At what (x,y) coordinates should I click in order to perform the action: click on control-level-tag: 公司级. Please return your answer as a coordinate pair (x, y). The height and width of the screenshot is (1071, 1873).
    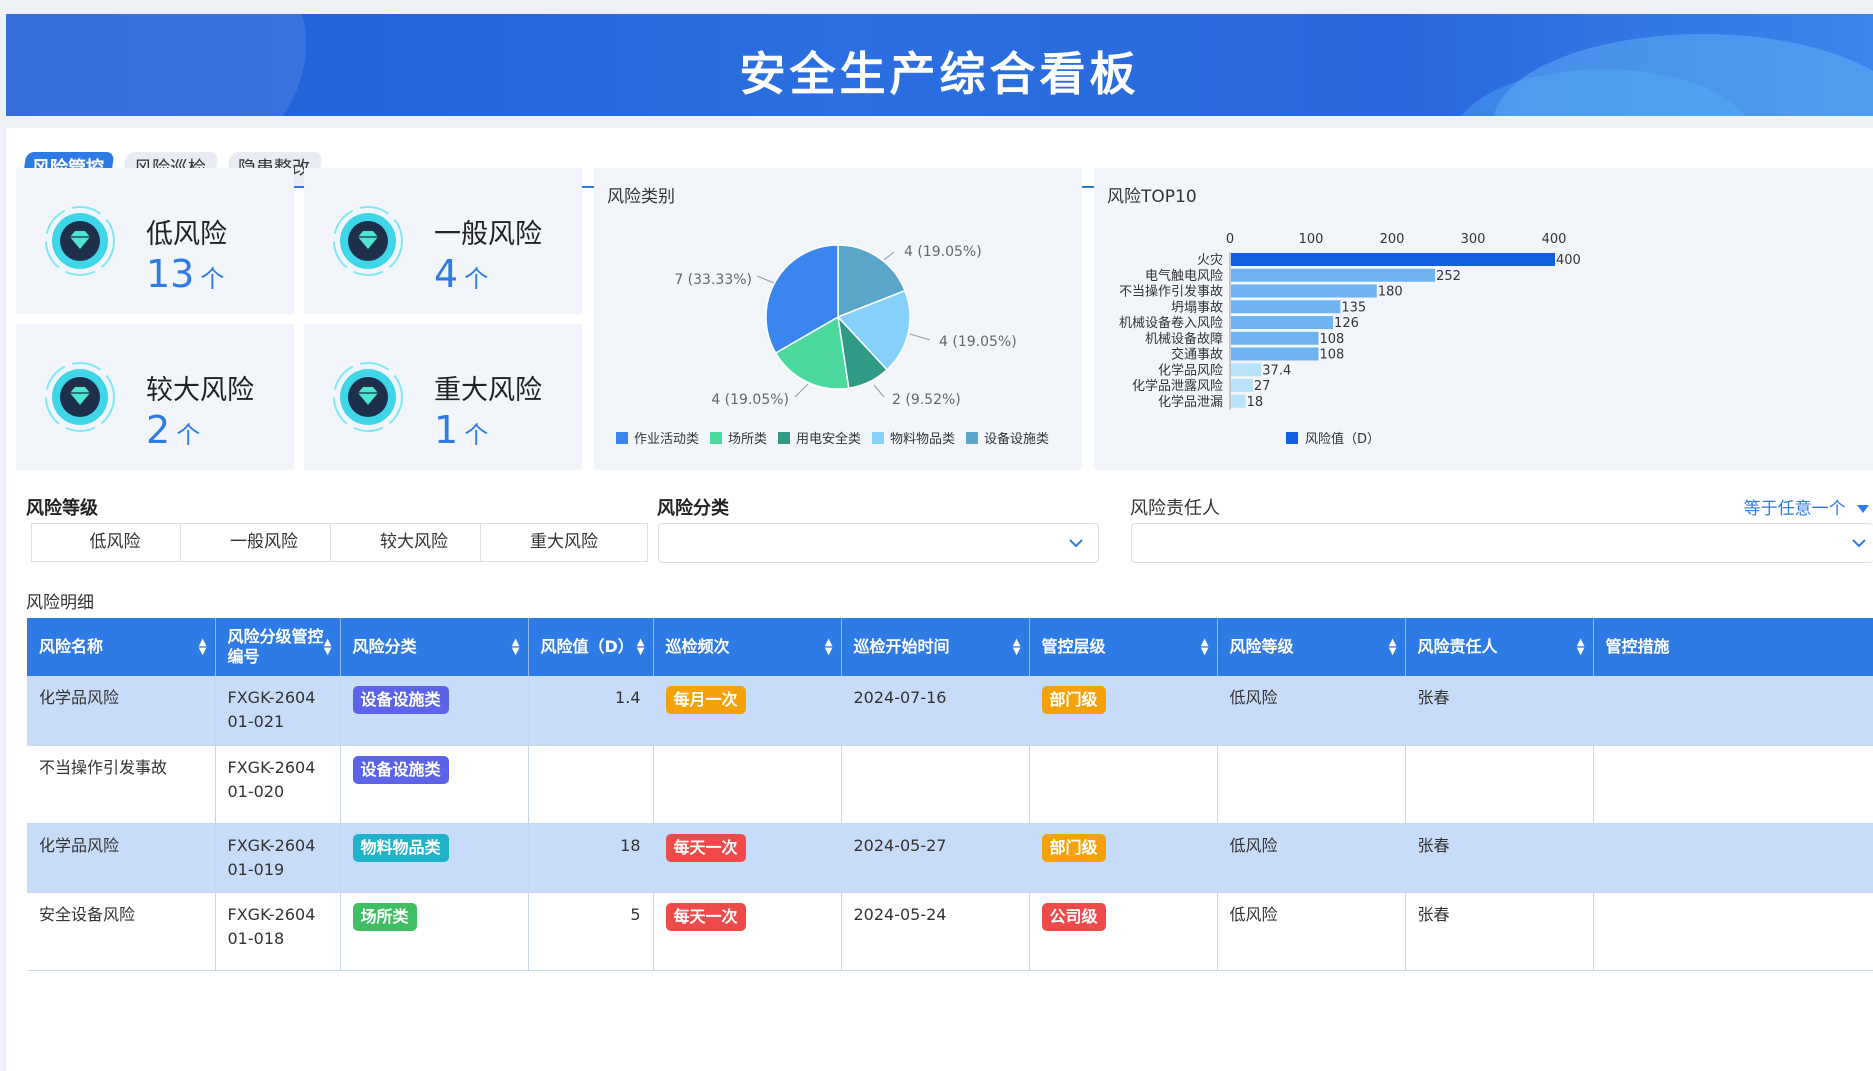
    Looking at the image, I should click on (1073, 916).